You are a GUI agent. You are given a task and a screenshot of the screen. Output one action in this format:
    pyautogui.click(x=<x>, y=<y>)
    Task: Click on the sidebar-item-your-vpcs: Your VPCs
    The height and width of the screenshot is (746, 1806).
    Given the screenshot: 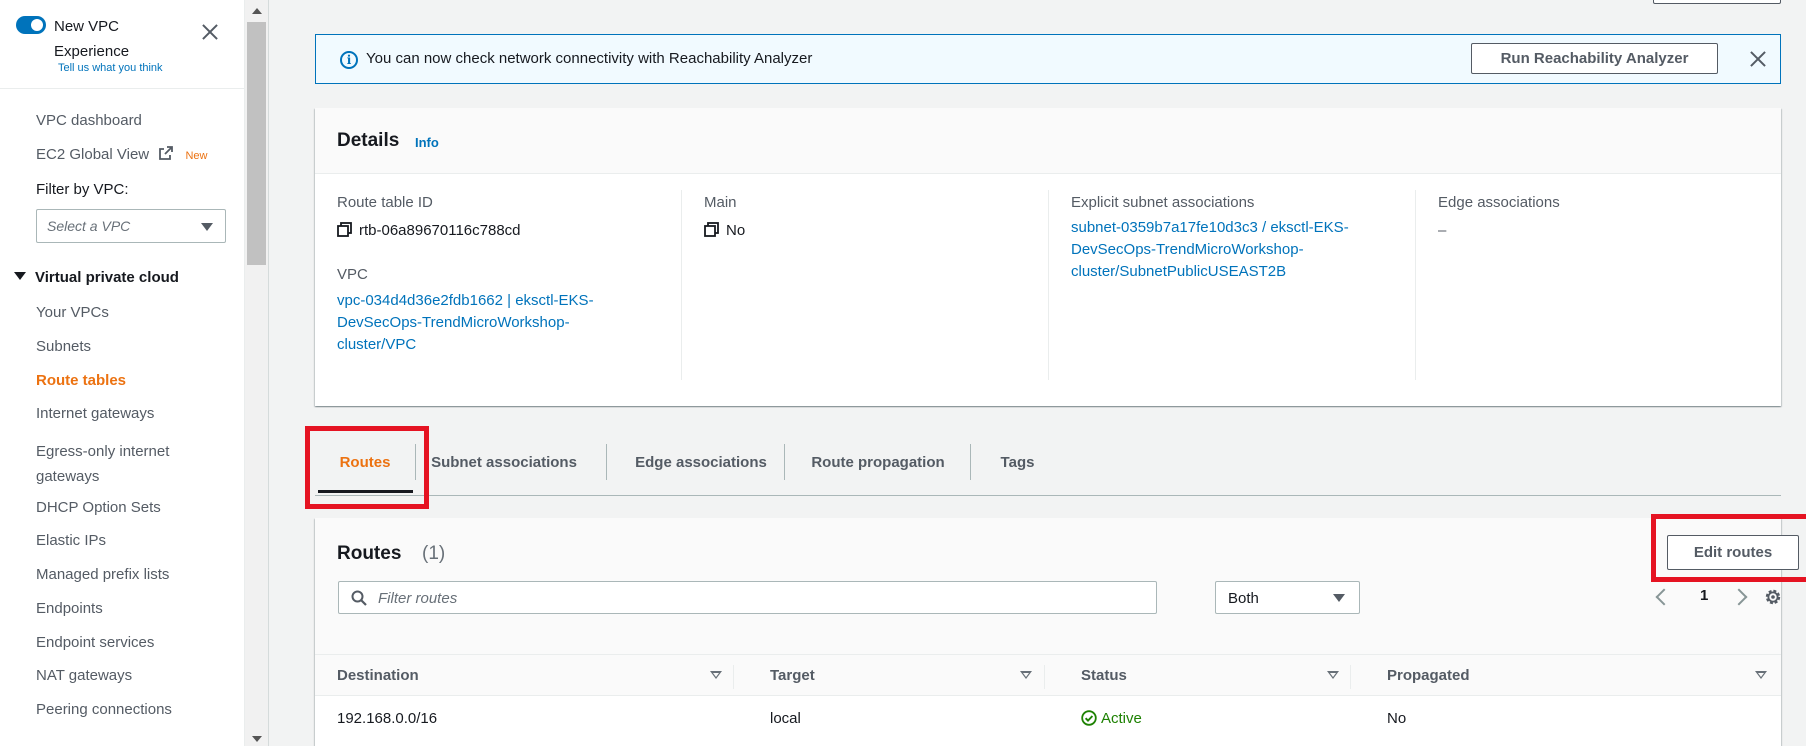 What is the action you would take?
    pyautogui.click(x=72, y=312)
    